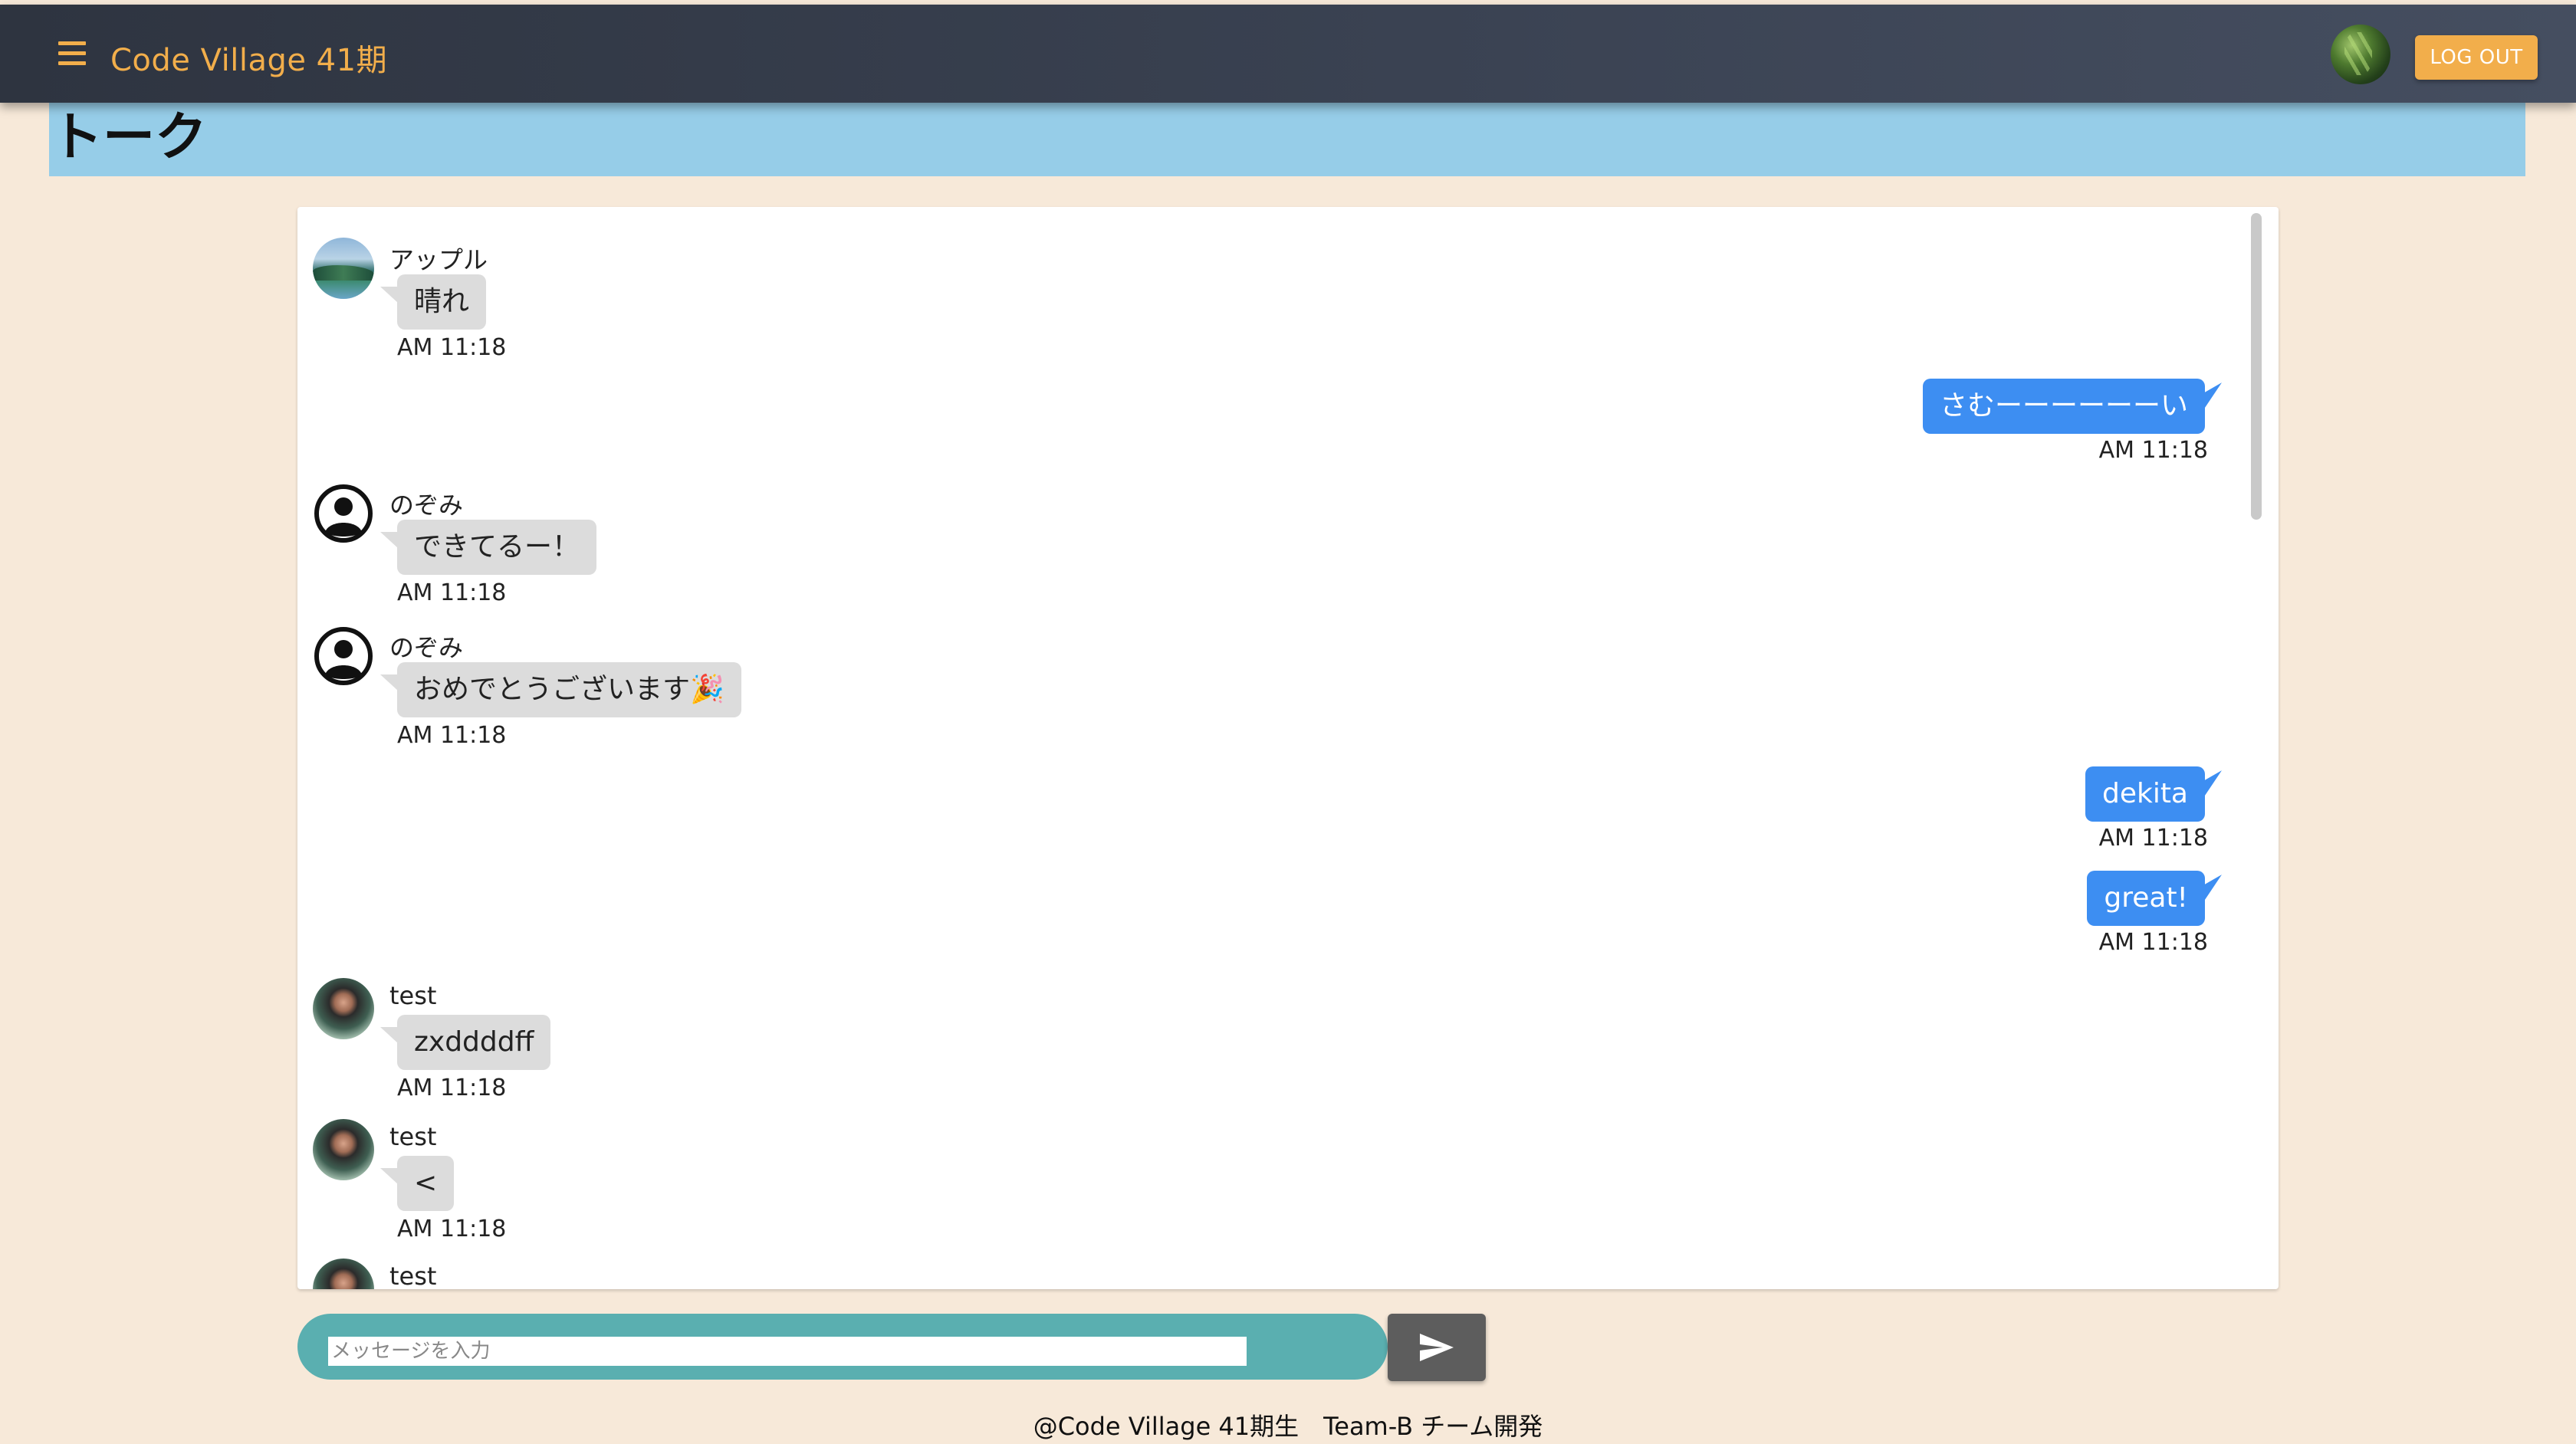 The image size is (2576, 1444). Describe the element at coordinates (248, 57) in the screenshot. I see `app-title: Code Village 41期` at that location.